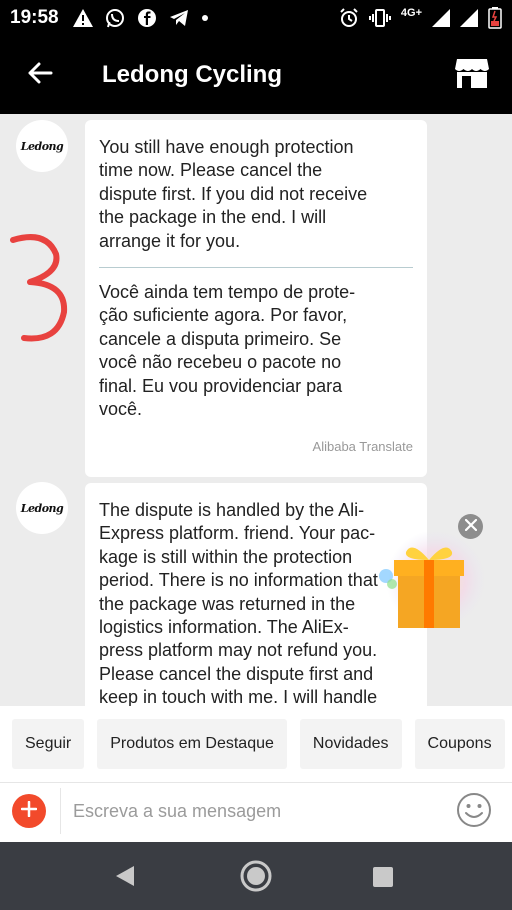 The width and height of the screenshot is (512, 910). Describe the element at coordinates (147, 18) in the screenshot. I see `facebook-icon` at that location.